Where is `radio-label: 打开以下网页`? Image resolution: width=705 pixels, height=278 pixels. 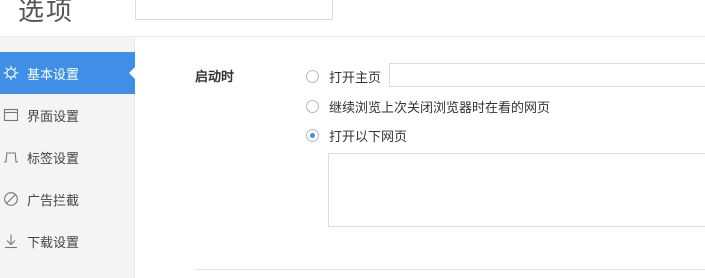
radio-label: 打开以下网页 is located at coordinates (368, 137).